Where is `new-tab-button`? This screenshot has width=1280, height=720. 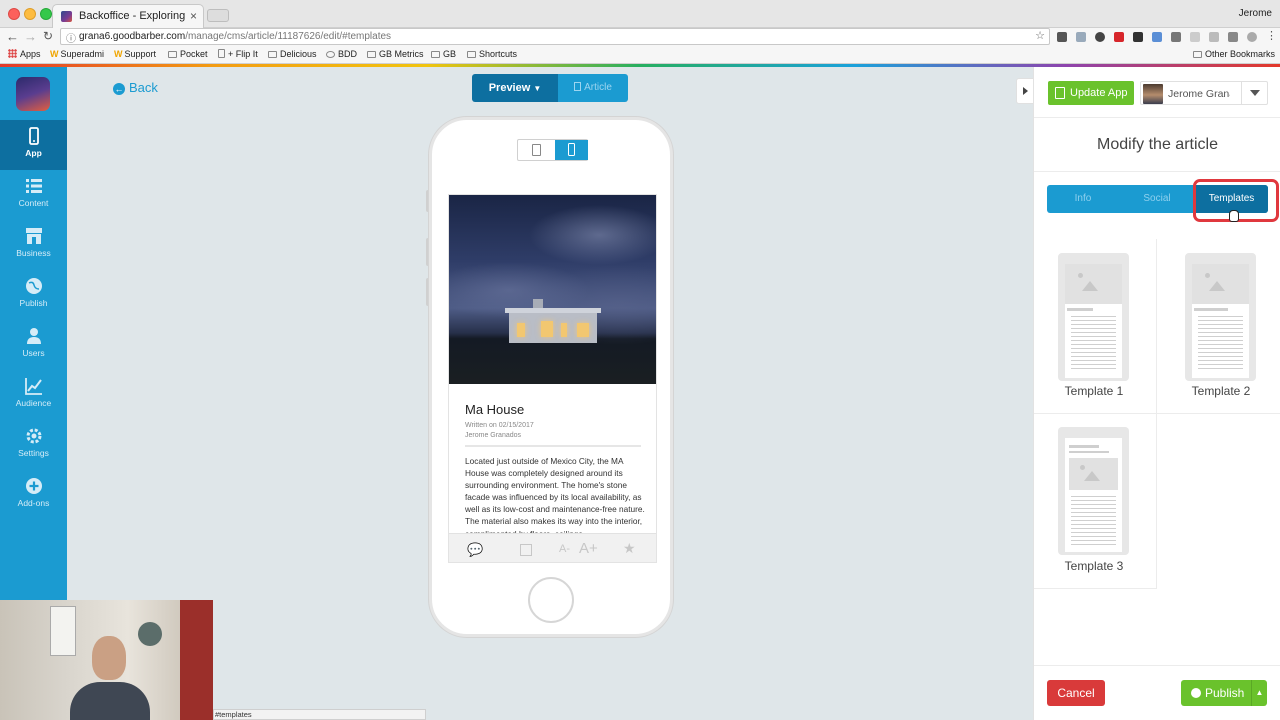
new-tab-button is located at coordinates (218, 15).